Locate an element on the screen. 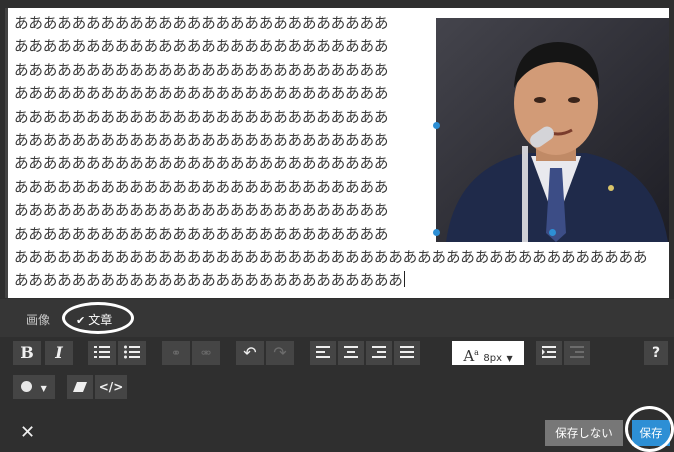 The height and width of the screenshot is (452, 674). link-icon: ⚭ is located at coordinates (176, 353).